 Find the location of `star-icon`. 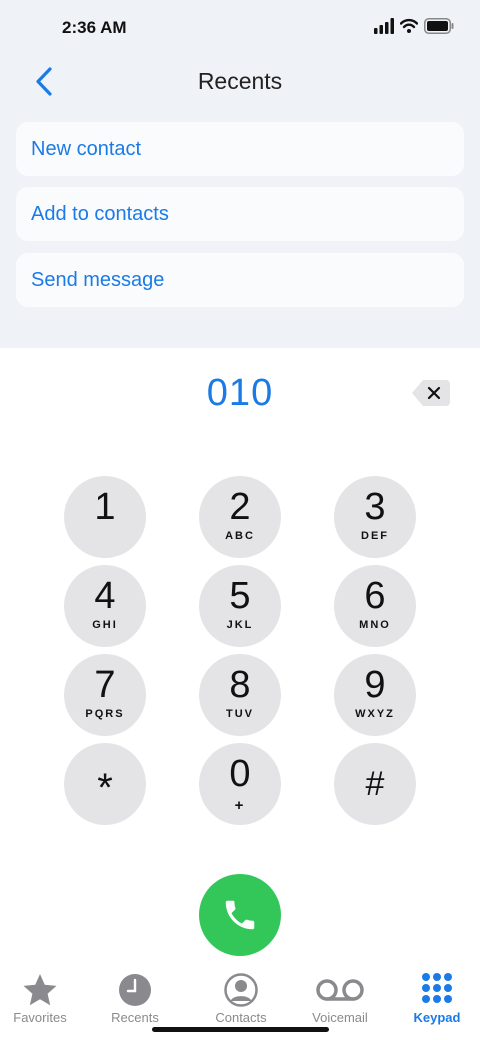

star-icon is located at coordinates (40, 990).